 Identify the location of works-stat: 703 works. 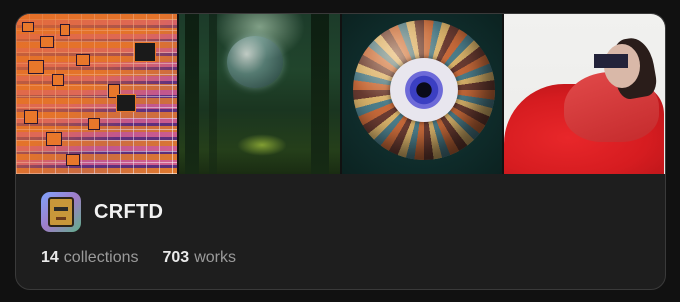
(199, 258).